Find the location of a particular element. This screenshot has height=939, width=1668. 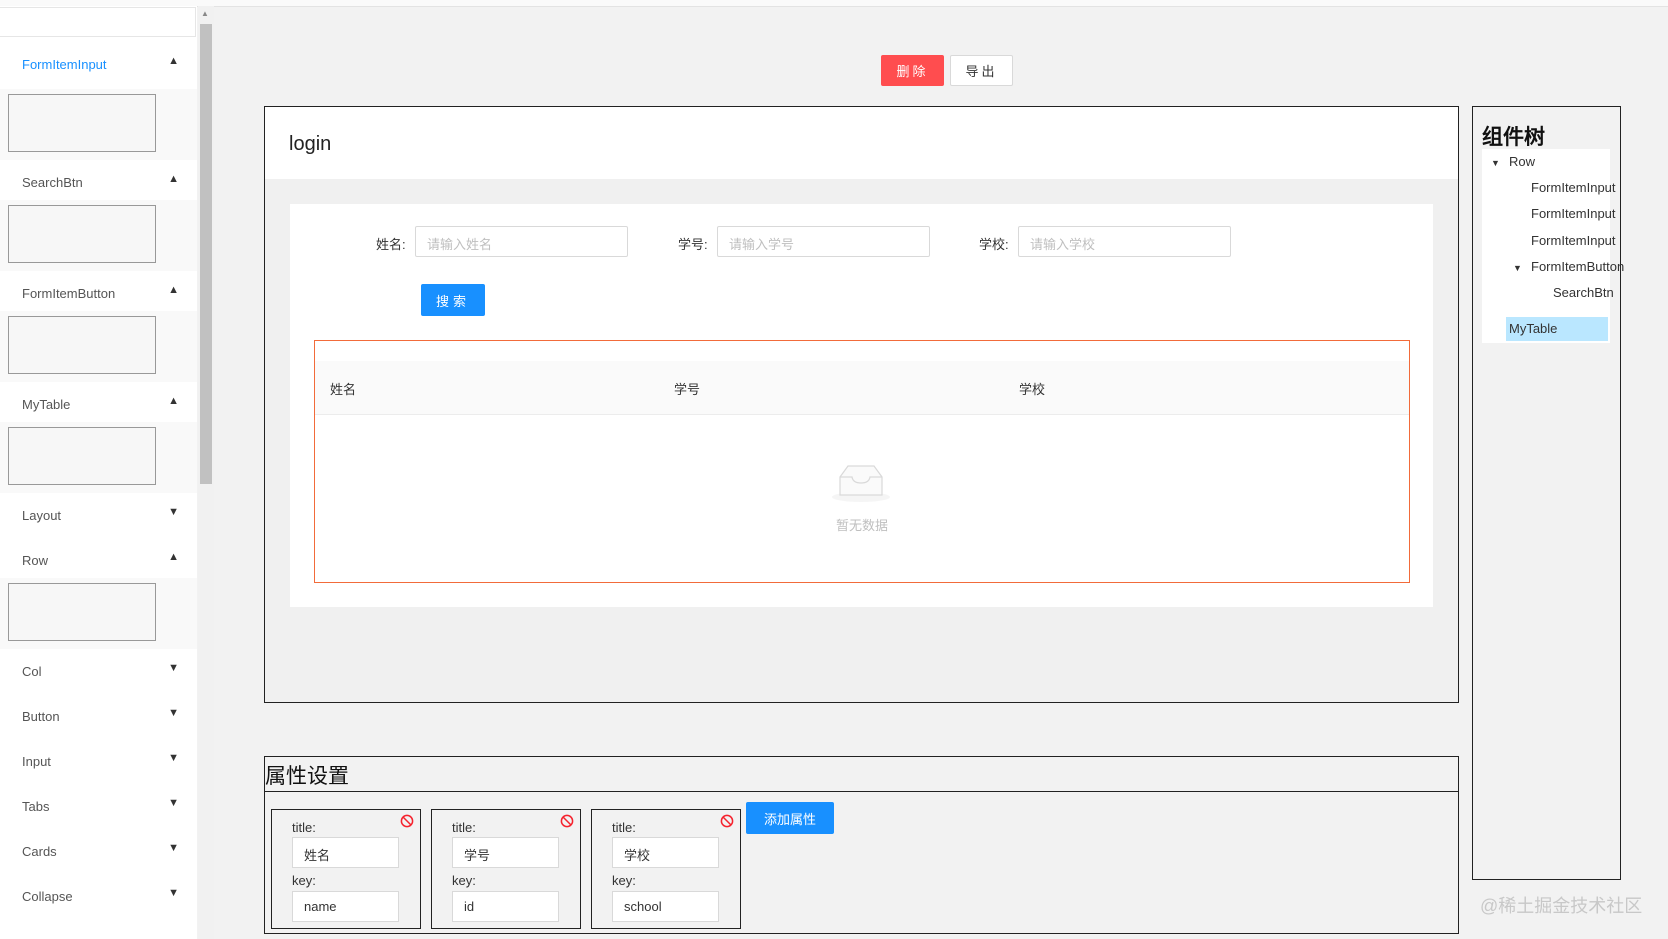

name-field-label: 姓名: is located at coordinates (391, 244).